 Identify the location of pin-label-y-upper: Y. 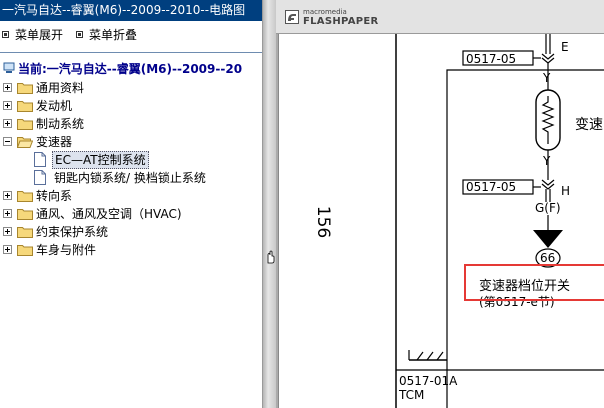
(547, 78).